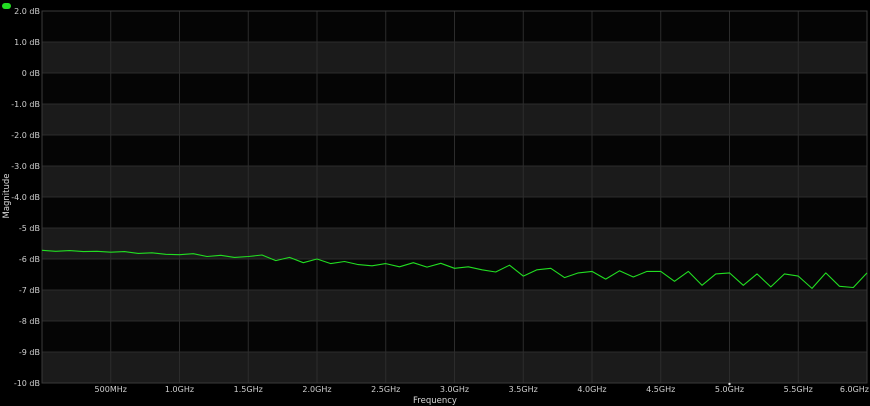  What do you see at coordinates (454, 389) in the screenshot?
I see `x-tick-label: 3.0GHz` at bounding box center [454, 389].